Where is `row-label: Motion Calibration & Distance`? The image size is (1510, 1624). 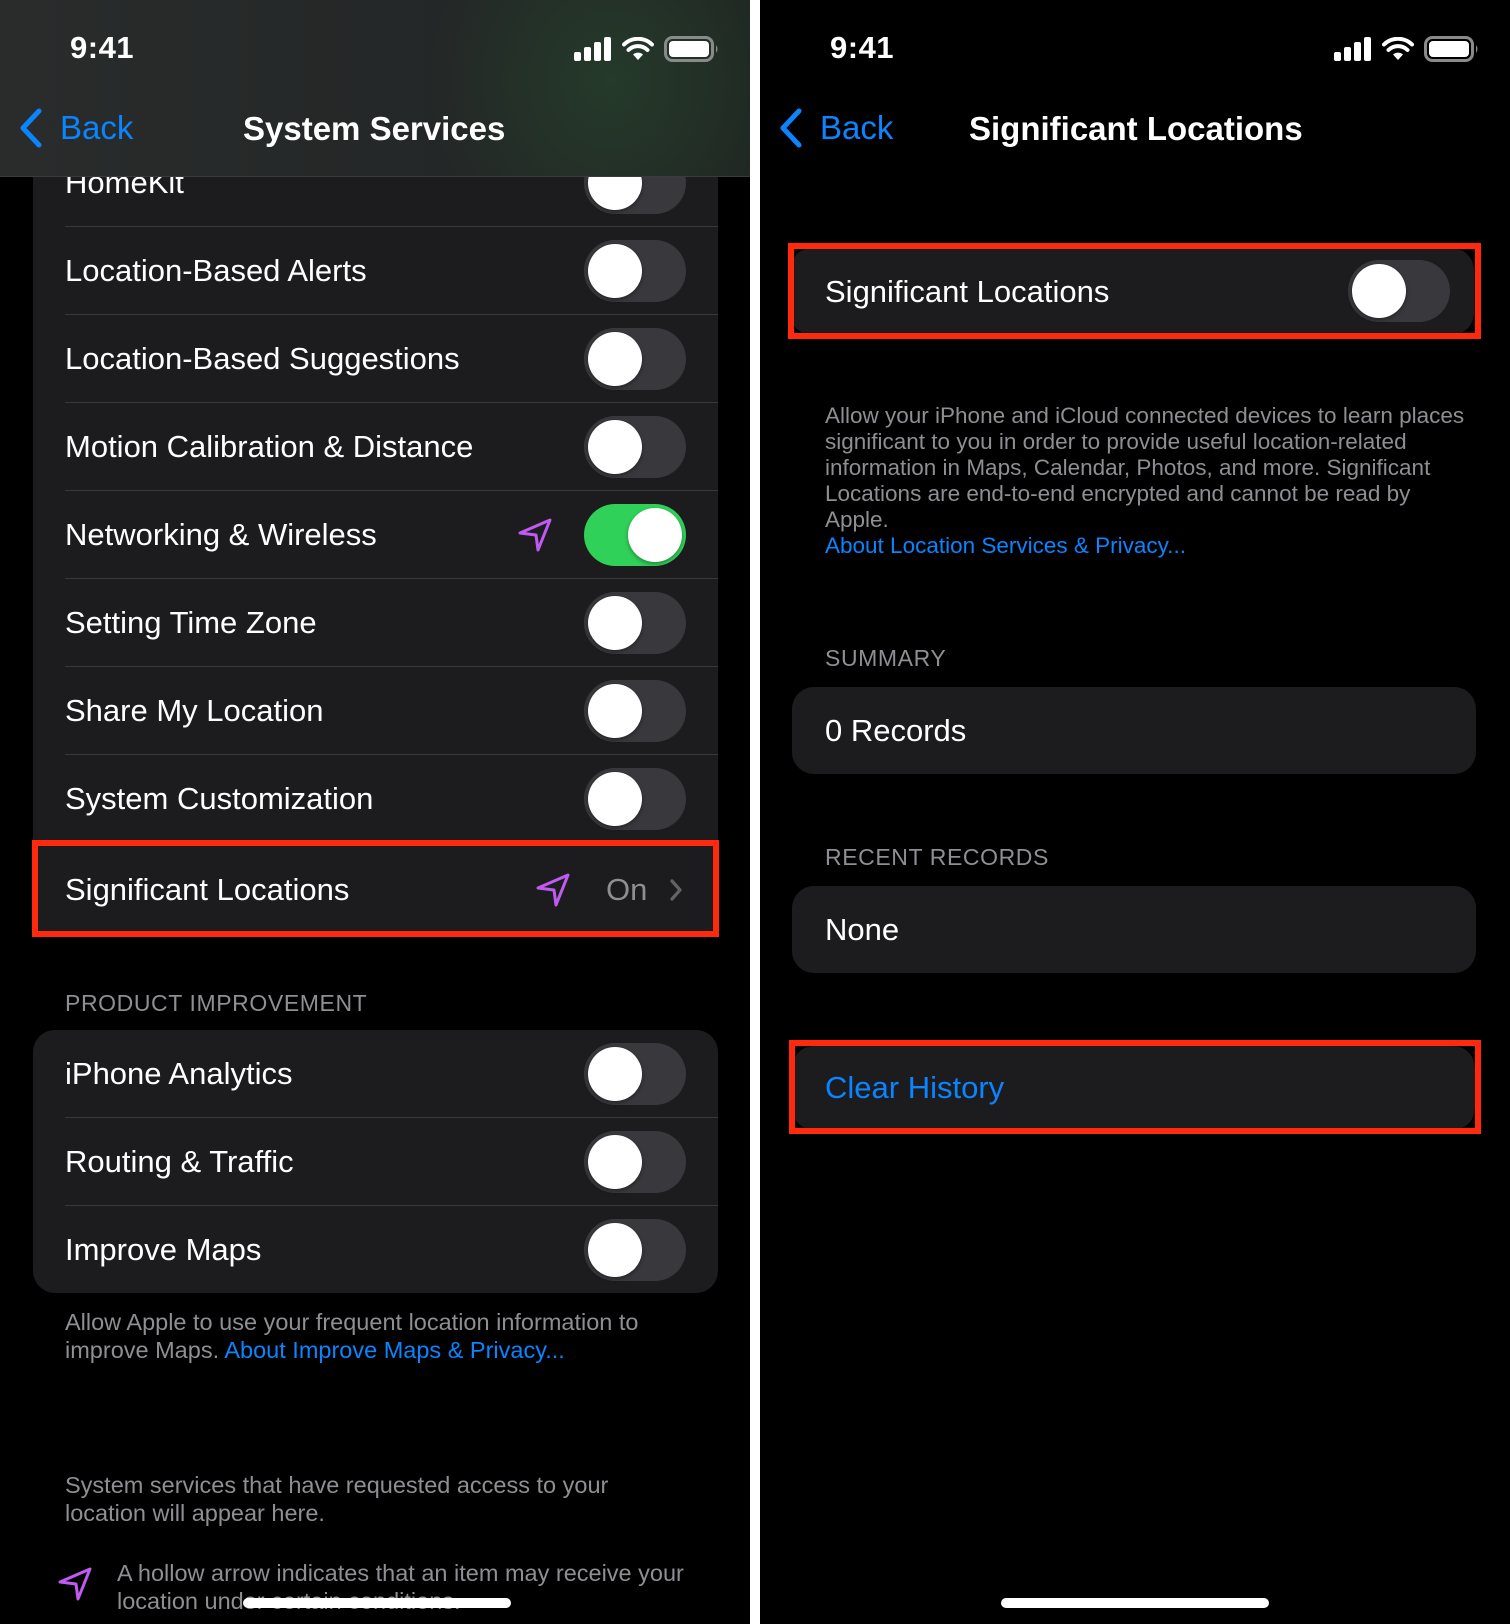
row-label: Motion Calibration & Distance is located at coordinates (269, 446).